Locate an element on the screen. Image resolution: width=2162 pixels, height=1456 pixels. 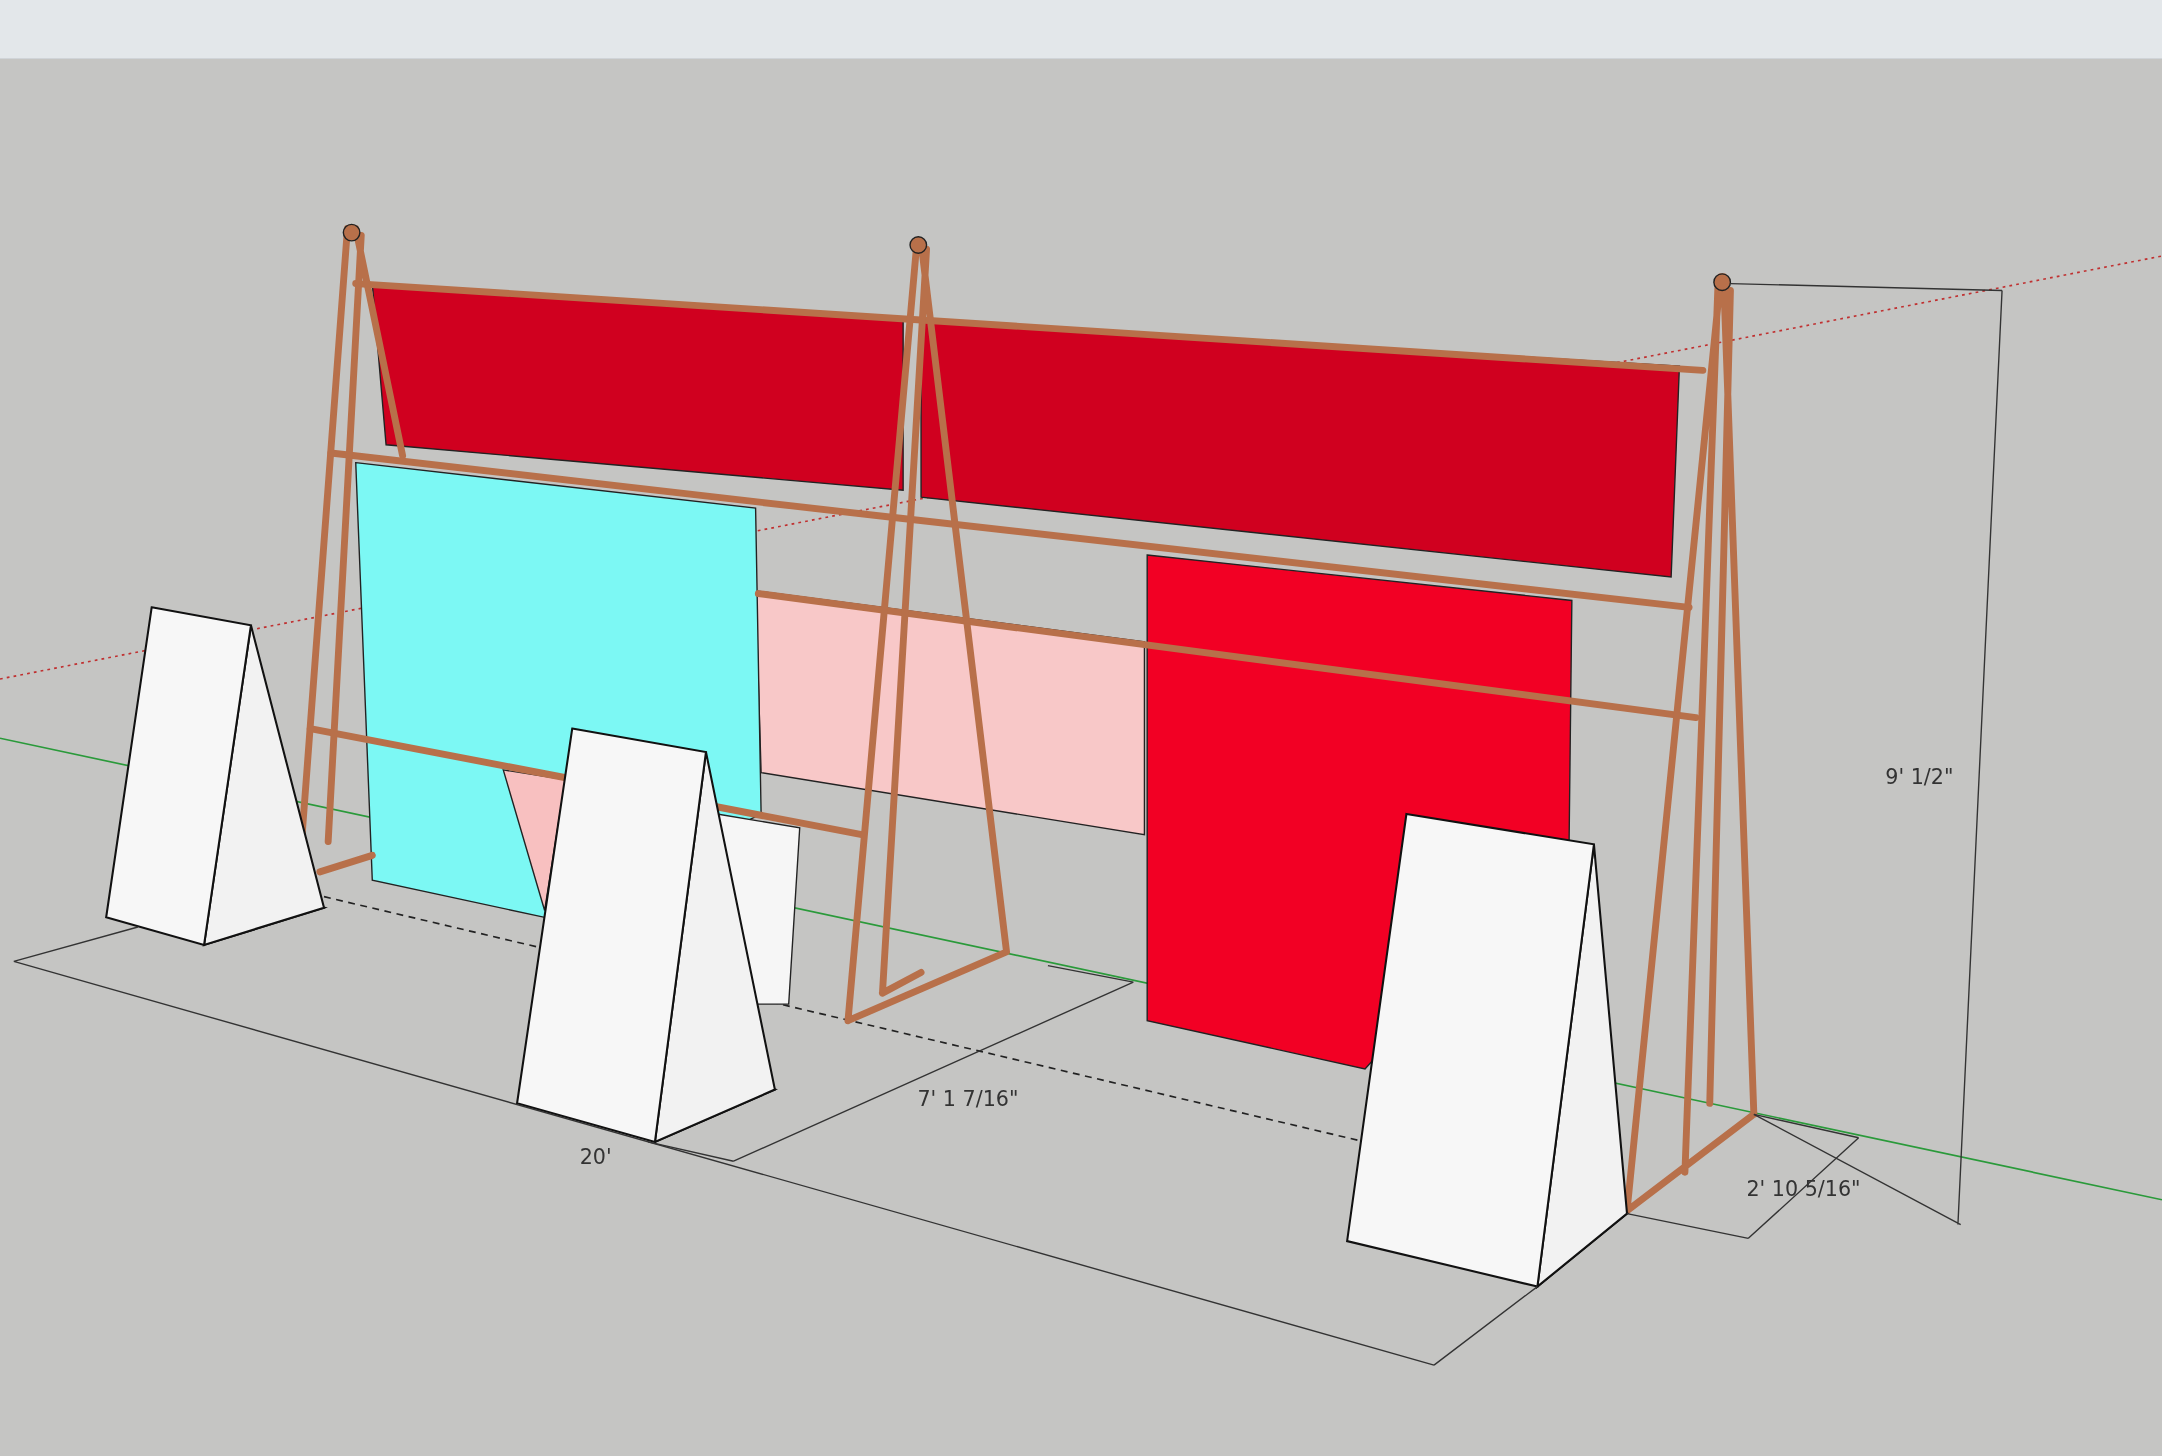
dimension-label: 7' 1 7/16" is located at coordinates (968, 1099).